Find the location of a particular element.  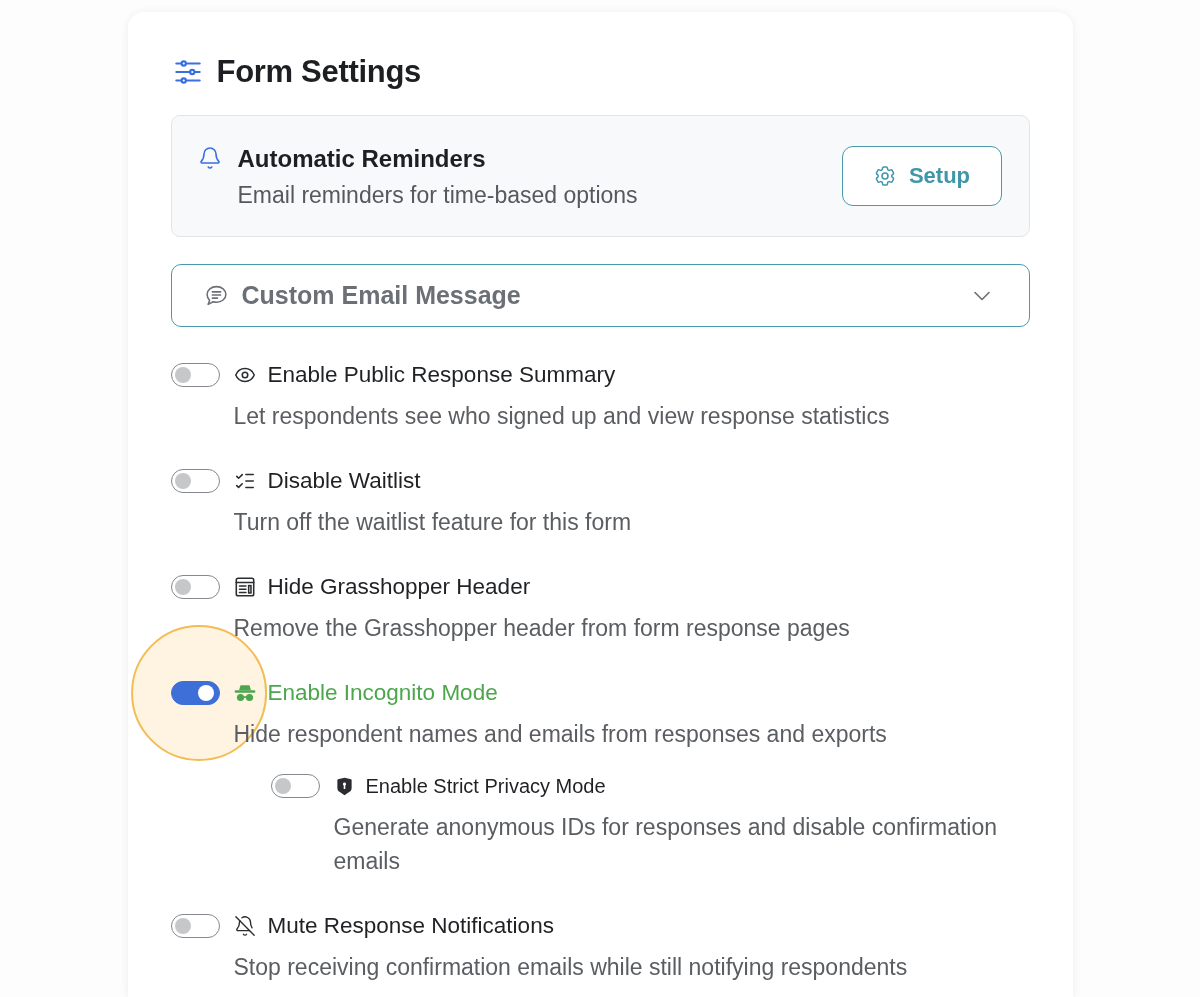

setting-description: Stop receiving confirmation emails while still notifying respondents is located at coordinates (570, 967).